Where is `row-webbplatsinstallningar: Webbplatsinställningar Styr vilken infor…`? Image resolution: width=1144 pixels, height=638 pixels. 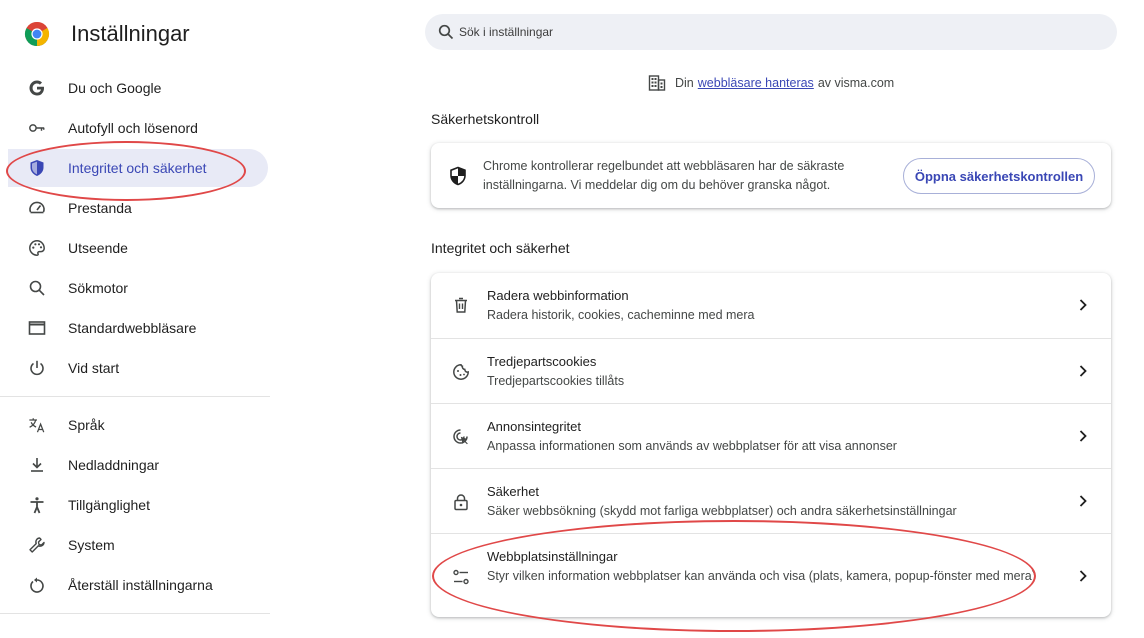
row-webbplatsinstallningar: Webbplatsinställningar Styr vilken infor… is located at coordinates (771, 575).